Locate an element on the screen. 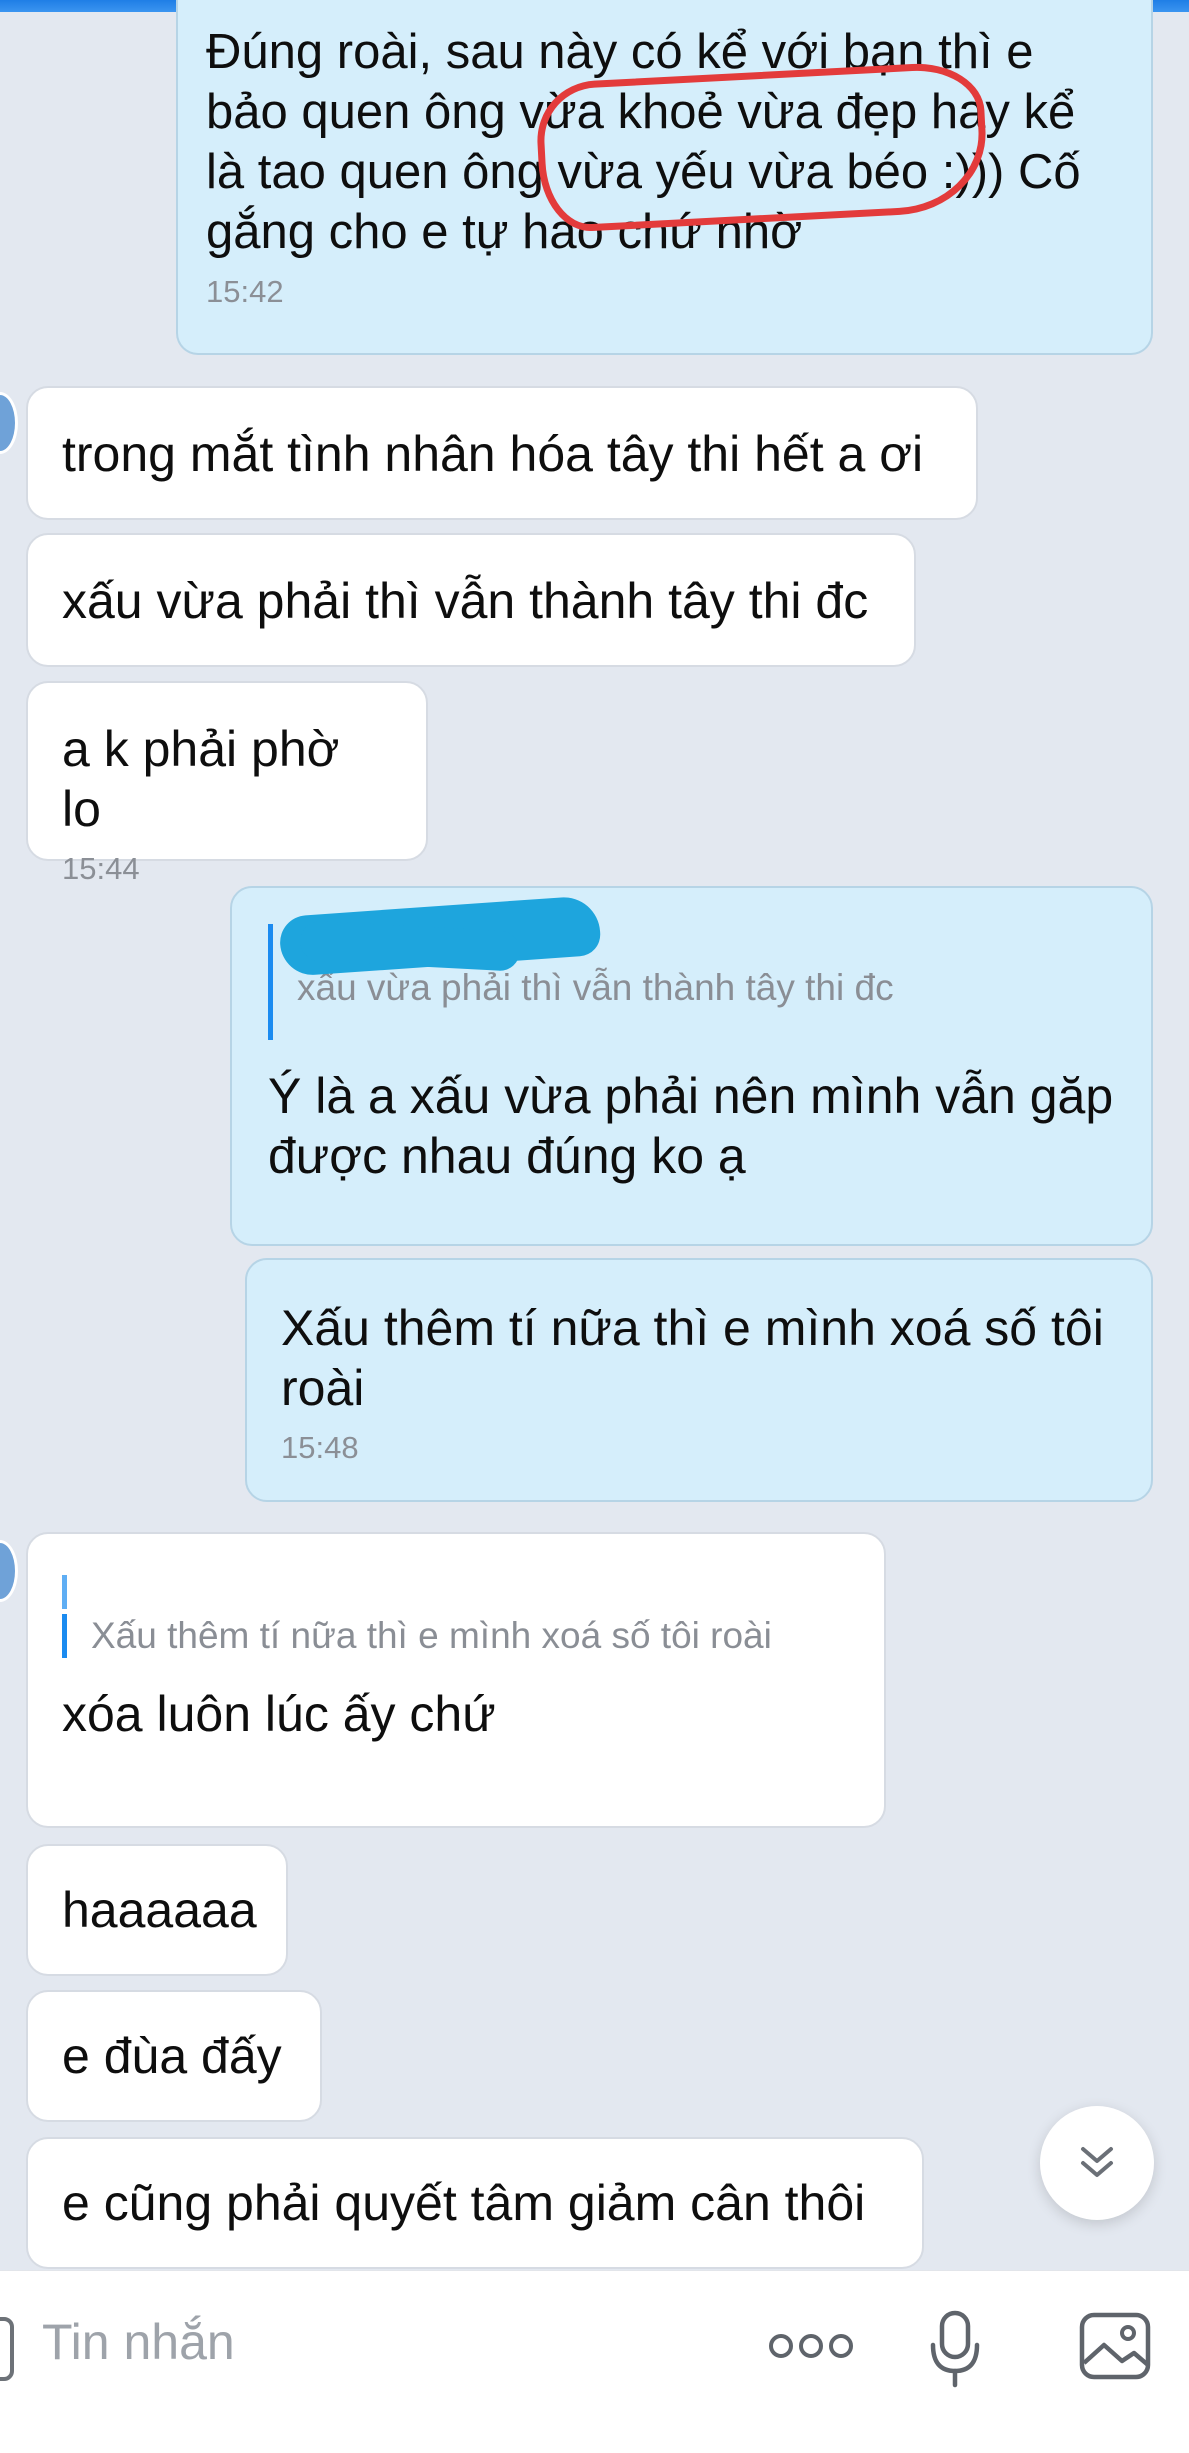 Image resolution: width=1189 pixels, height=2453 pixels. more-dots-icon is located at coordinates (811, 2346).